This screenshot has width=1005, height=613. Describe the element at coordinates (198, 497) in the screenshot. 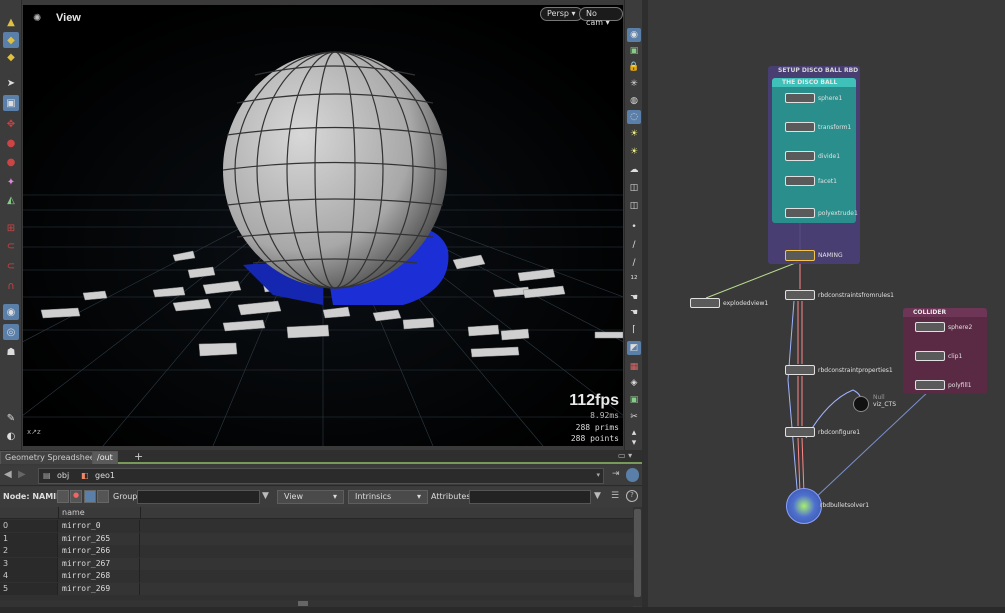

I see `group-field` at that location.